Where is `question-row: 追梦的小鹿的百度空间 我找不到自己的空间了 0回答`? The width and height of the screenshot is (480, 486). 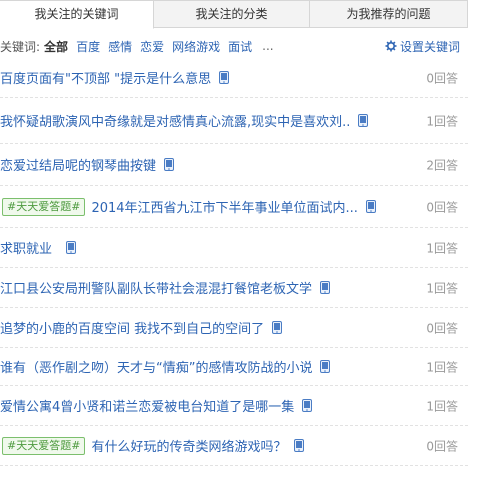
question-row: 追梦的小鹿的百度空间 我找不到自己的空间了 0回答 is located at coordinates (234, 328).